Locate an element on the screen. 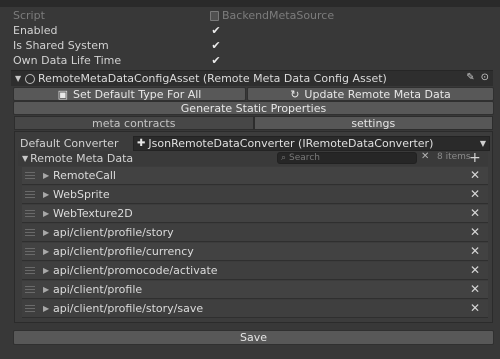 The width and height of the screenshot is (500, 359). generate-static-button: Generate Static Properties is located at coordinates (253, 108).